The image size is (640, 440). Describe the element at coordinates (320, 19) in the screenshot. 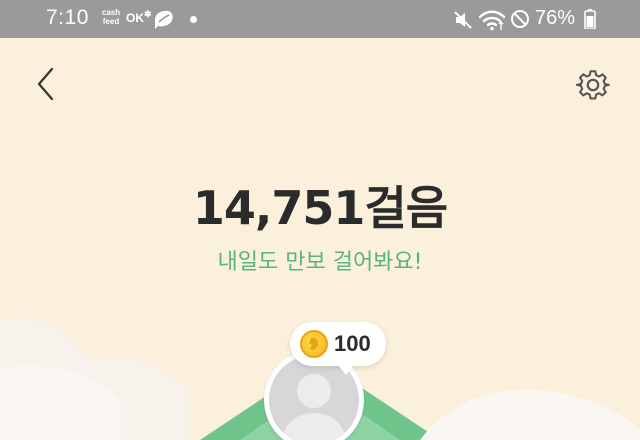

I see `status-bar: 7:10 cash feed OK✱ 76%` at that location.